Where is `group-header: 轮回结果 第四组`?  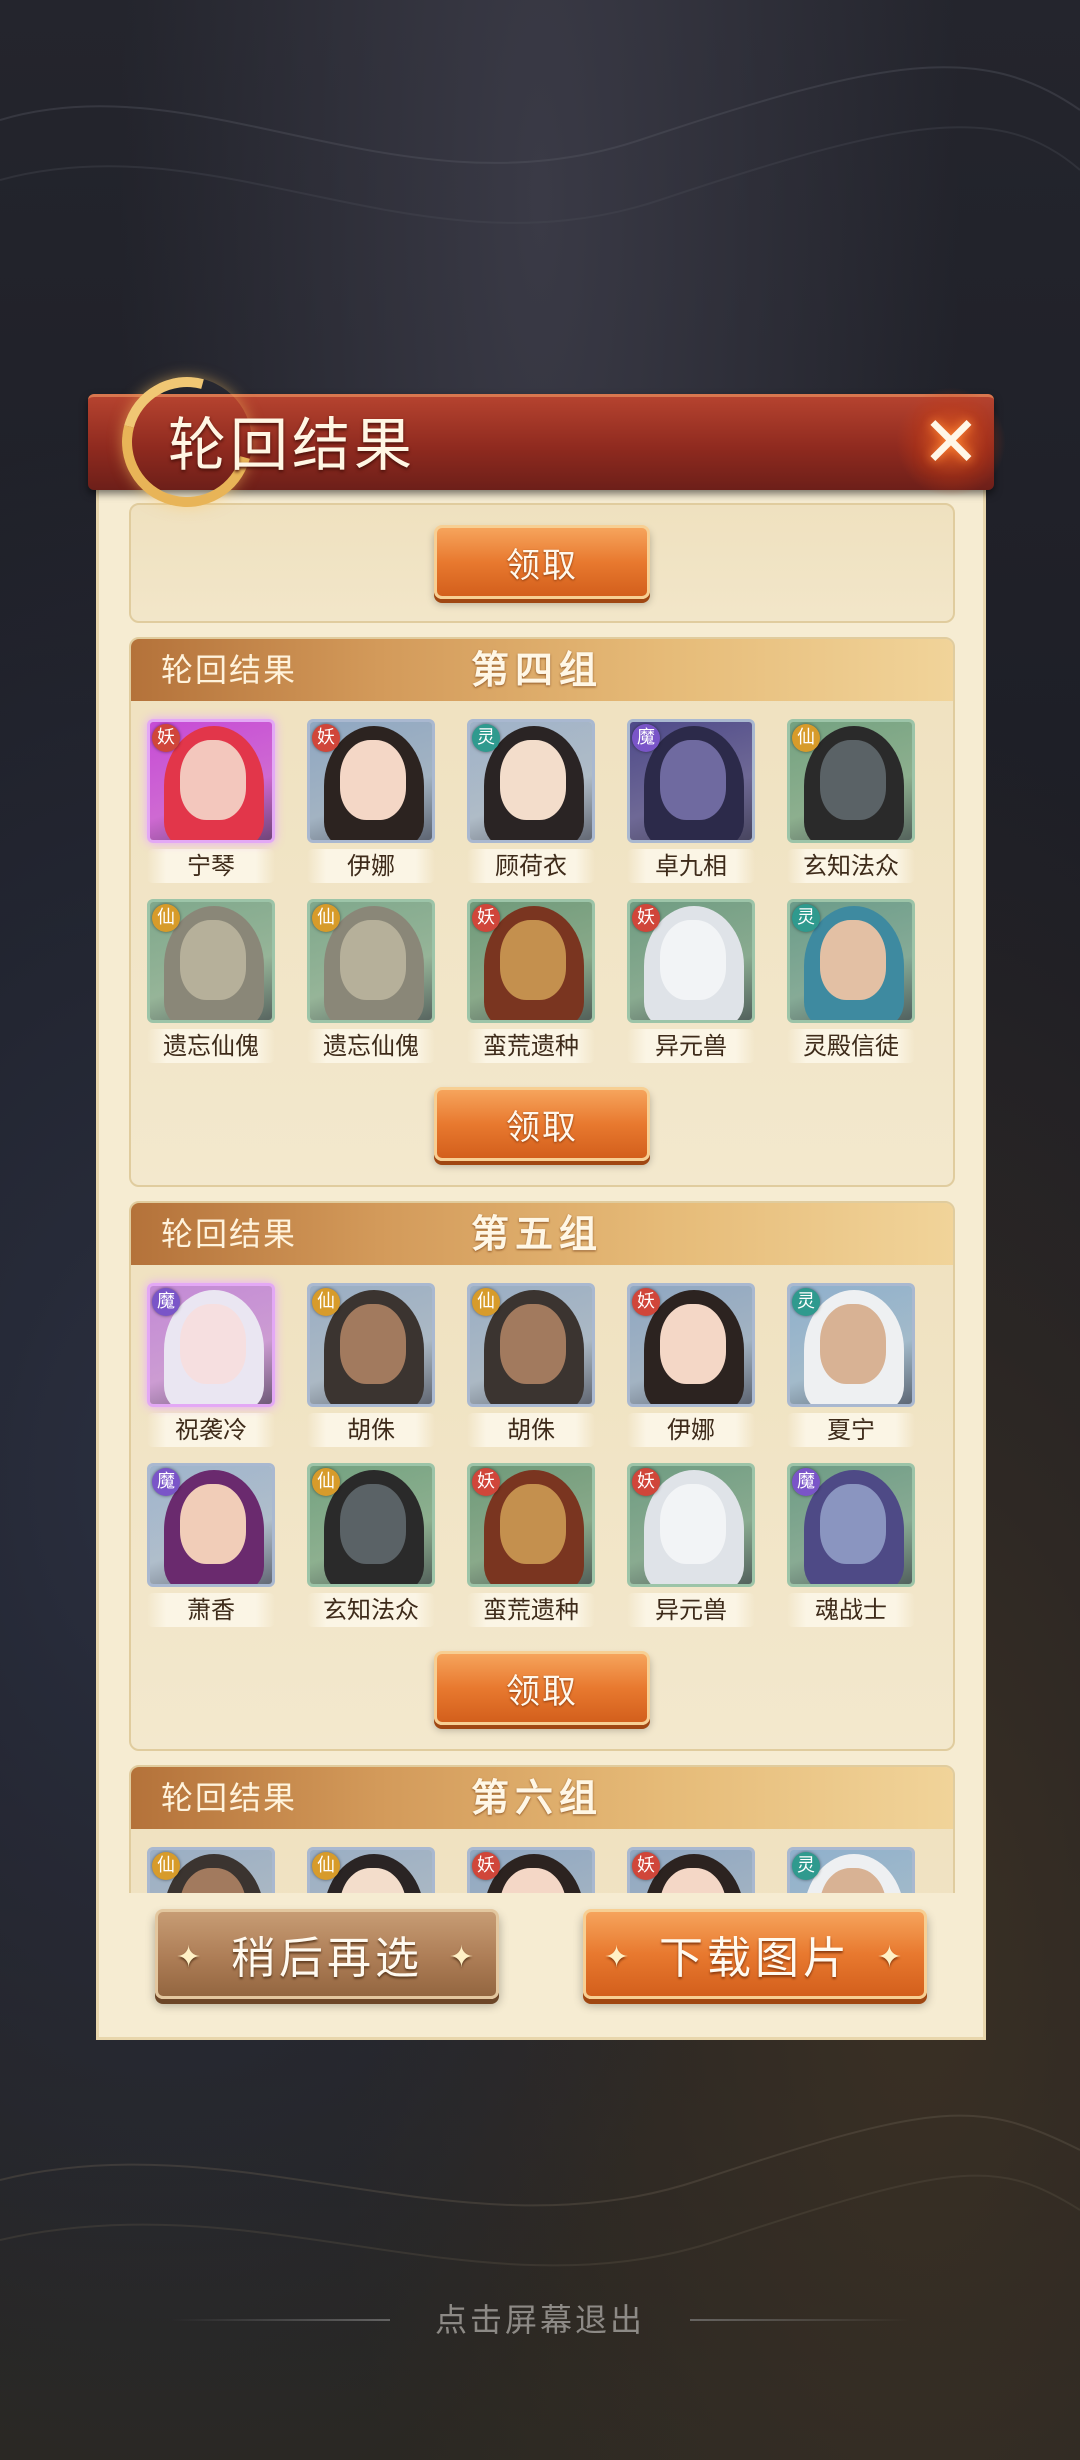
group-header: 轮回结果 第四组 is located at coordinates (542, 670).